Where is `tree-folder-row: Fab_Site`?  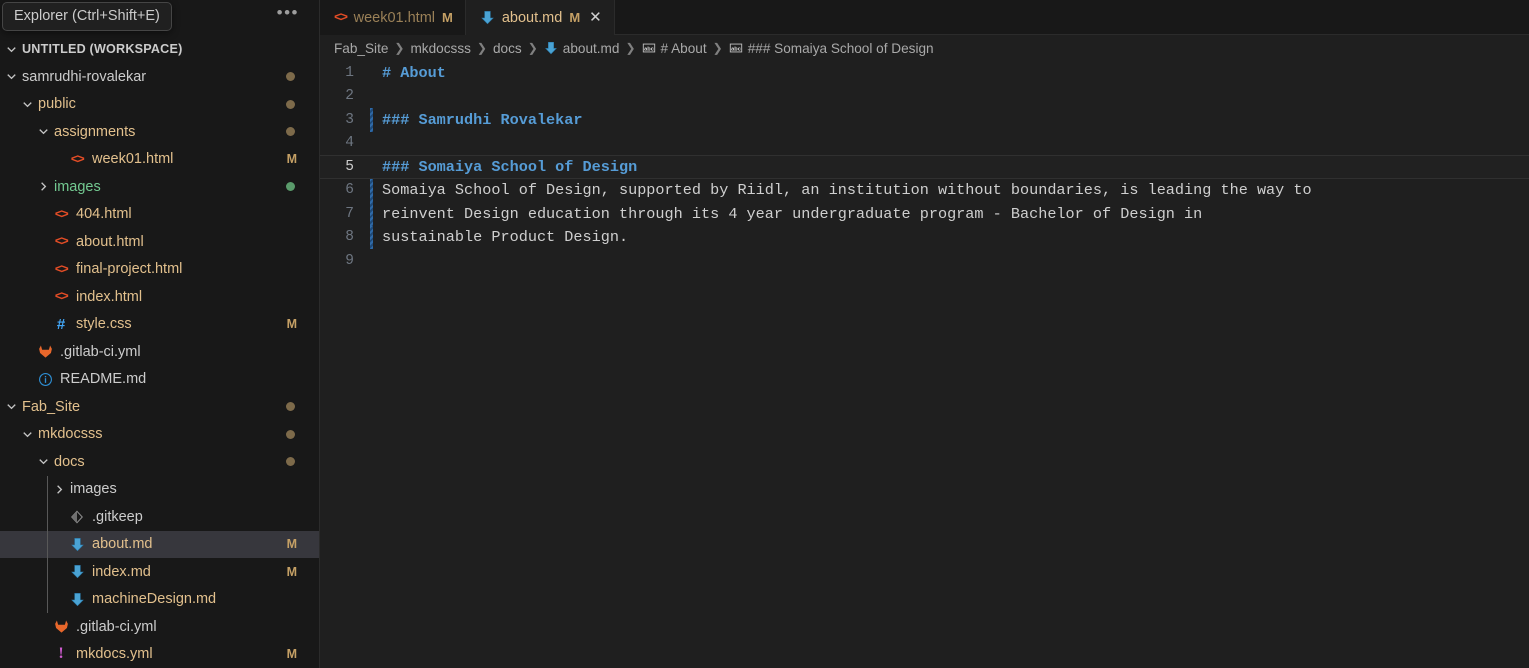 tree-folder-row: Fab_Site is located at coordinates (159, 407).